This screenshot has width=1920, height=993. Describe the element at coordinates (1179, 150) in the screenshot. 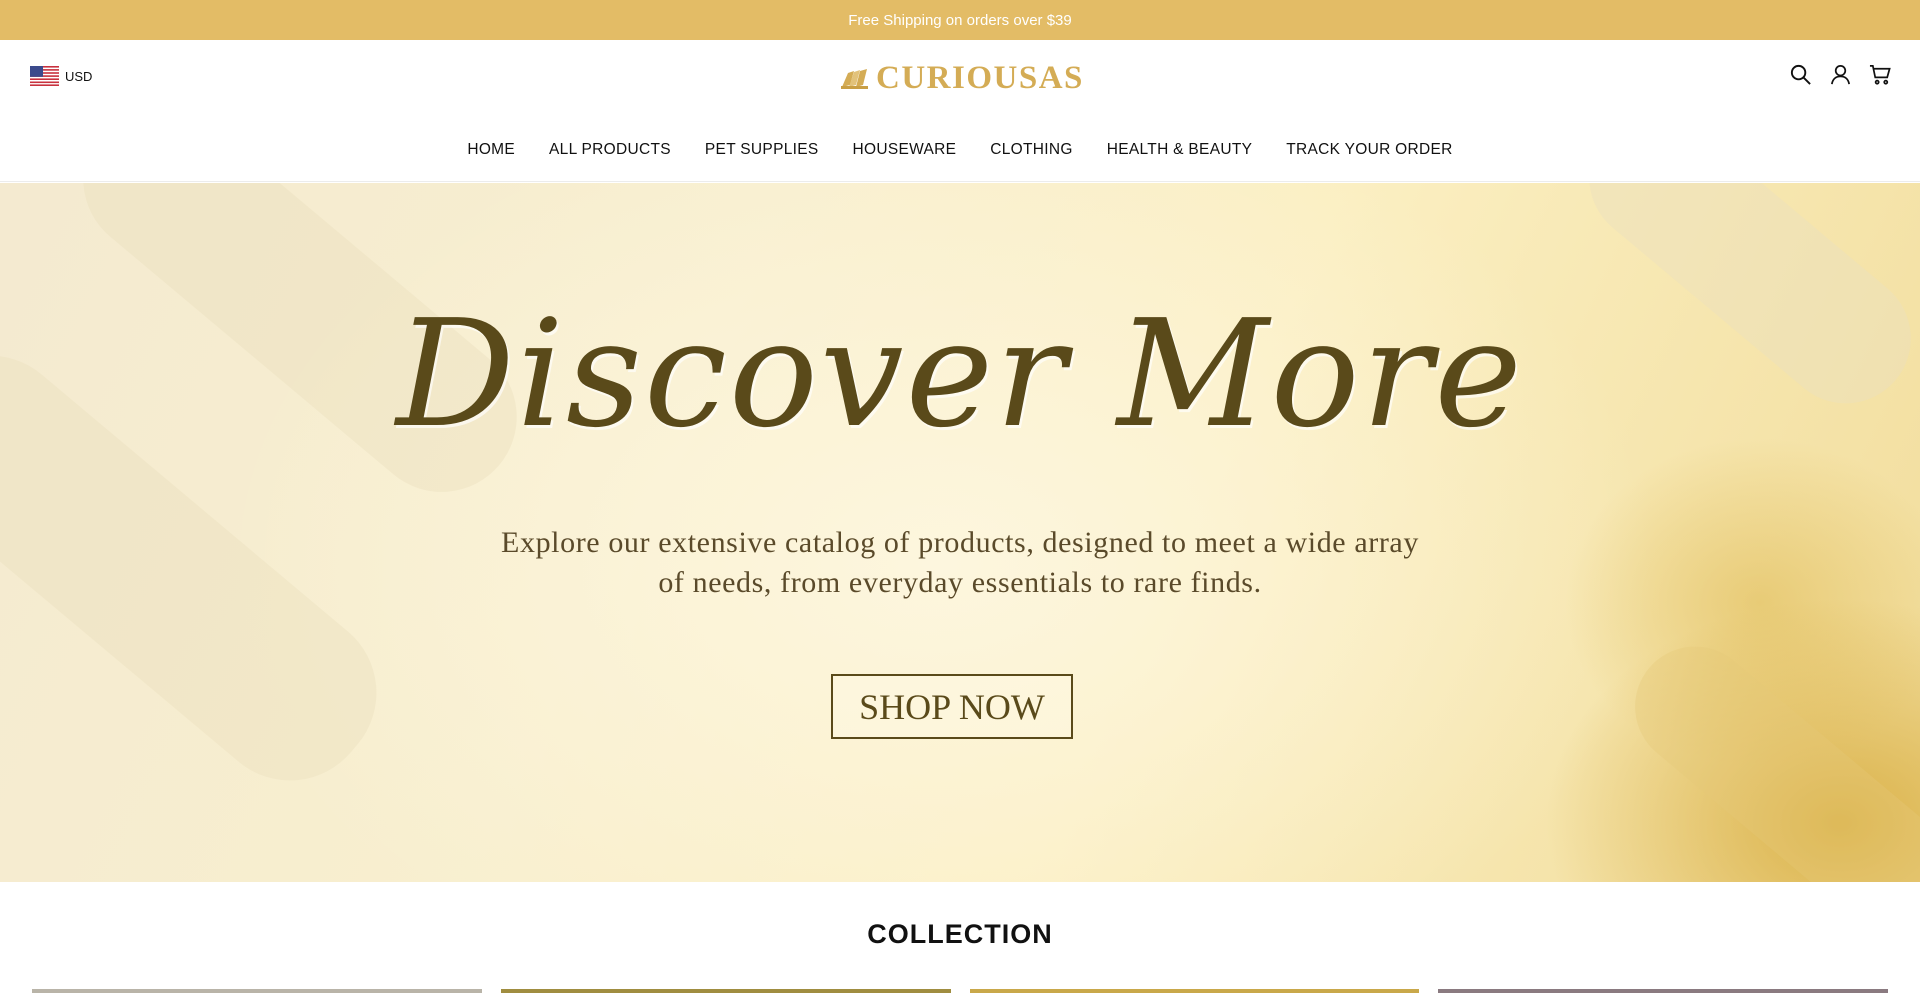

I see `nav-health-beauty: HEALTH & BEAUTY` at that location.